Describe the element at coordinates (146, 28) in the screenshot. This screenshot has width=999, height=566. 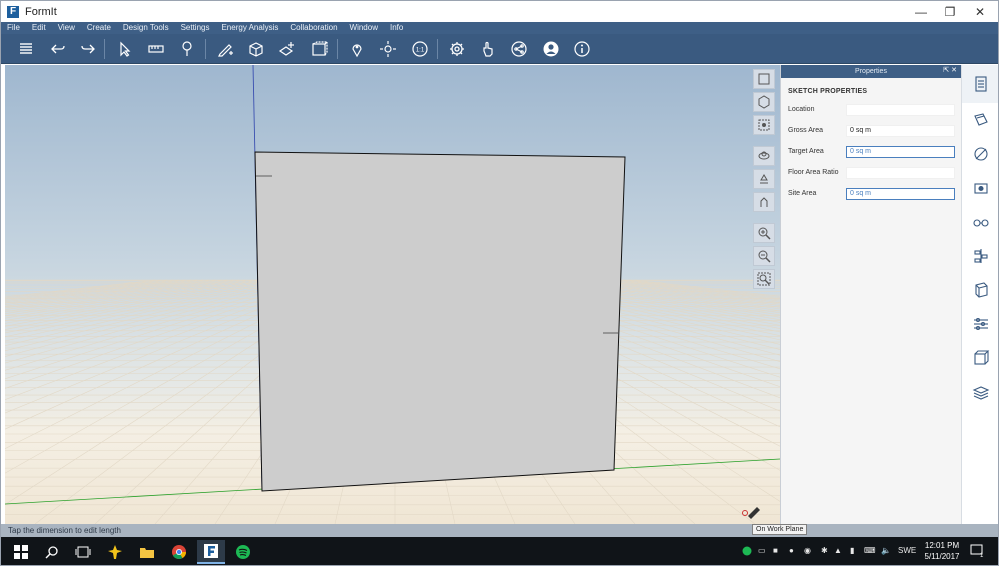
I see `menu-design-tools: Design Tools` at that location.